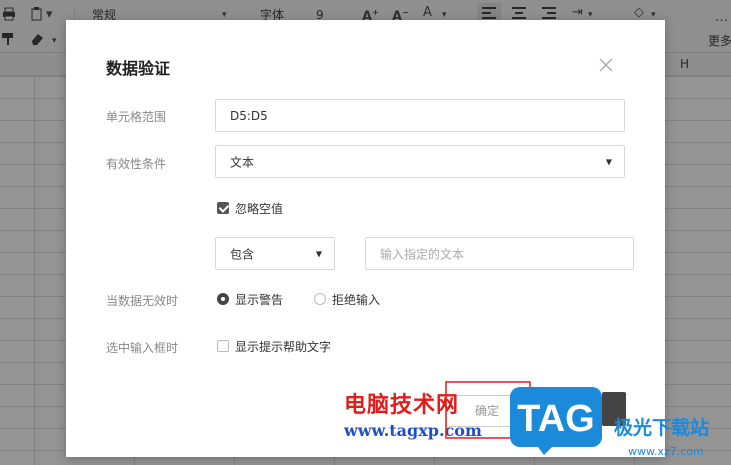 Image resolution: width=731 pixels, height=465 pixels. I want to click on show-warning-label: 显示警告, so click(259, 300).